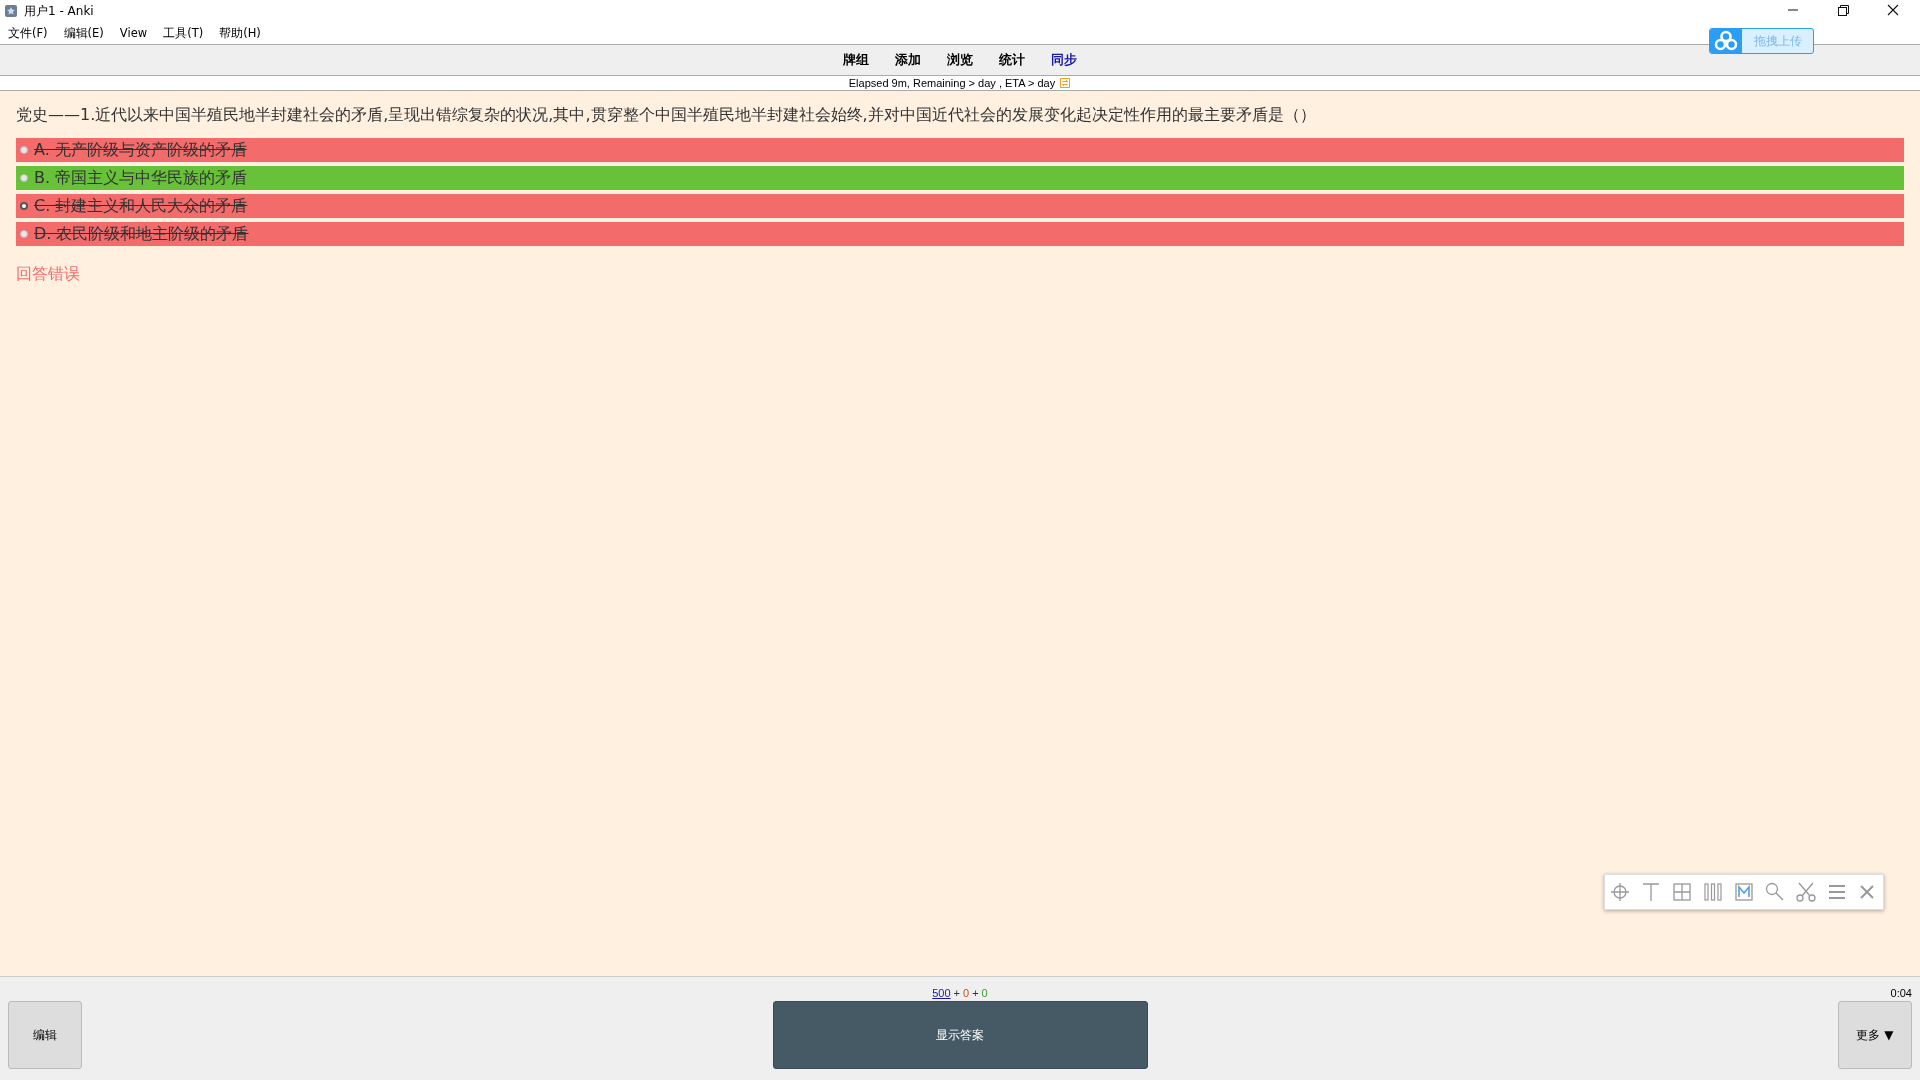 The image size is (1920, 1080). I want to click on count-text: 500, so click(941, 993).